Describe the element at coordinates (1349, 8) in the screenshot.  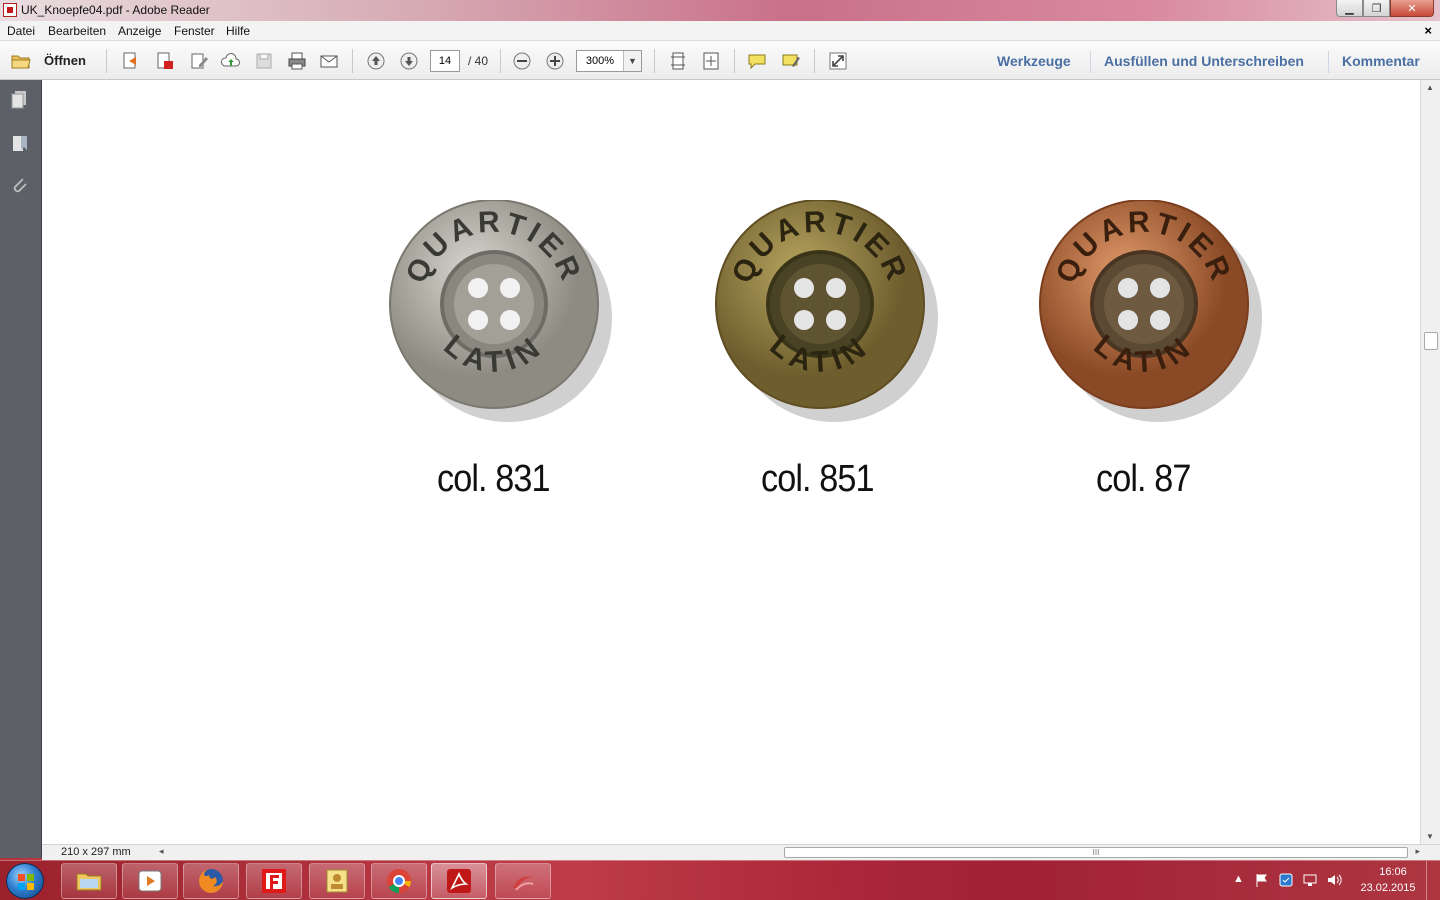
I see `minimize-button: ▁` at that location.